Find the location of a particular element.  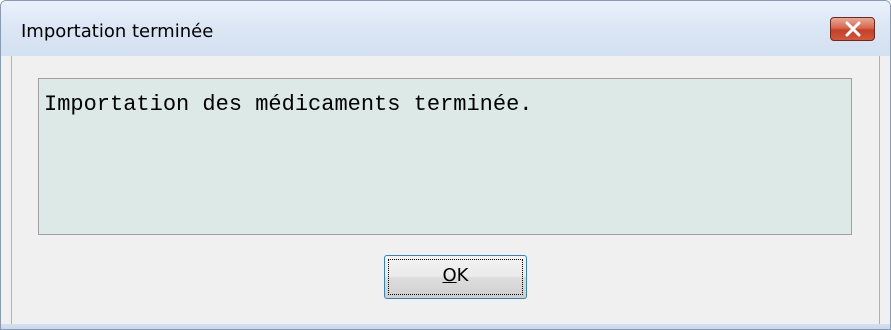

window-title: Importation terminée is located at coordinates (117, 31).